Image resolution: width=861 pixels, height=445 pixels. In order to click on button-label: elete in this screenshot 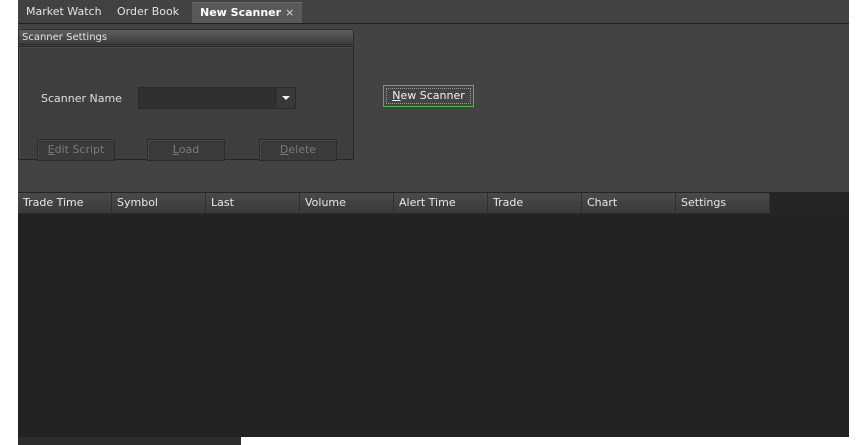, I will do `click(302, 149)`.